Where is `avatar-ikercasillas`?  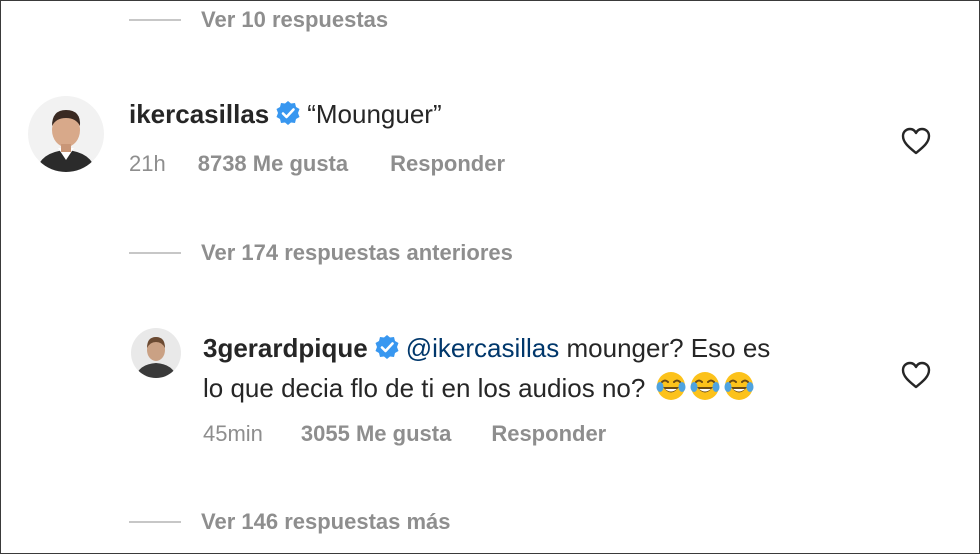
avatar-ikercasillas is located at coordinates (66, 134).